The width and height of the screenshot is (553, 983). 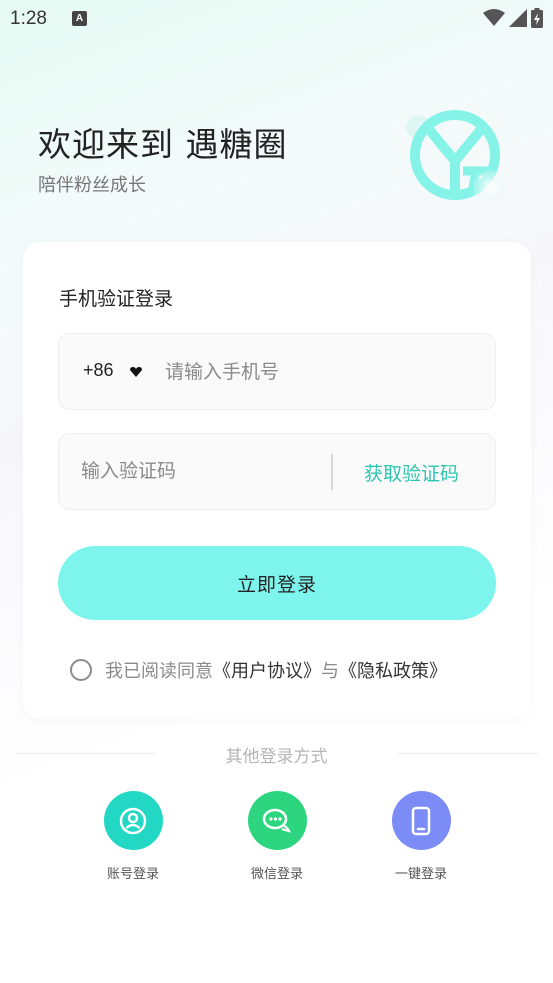 I want to click on login-button: 立即登录, so click(x=277, y=583).